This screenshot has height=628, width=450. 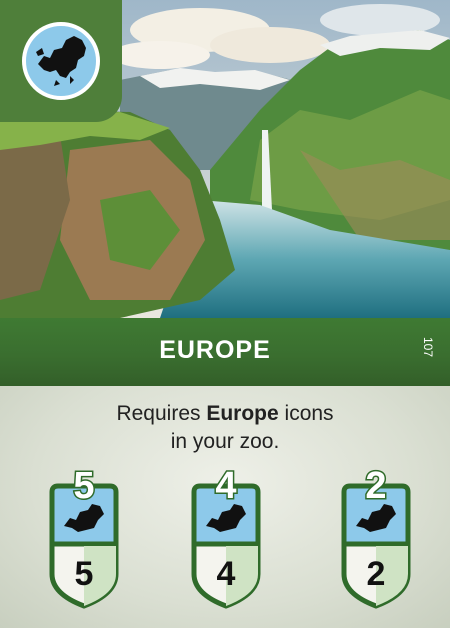 What do you see at coordinates (215, 350) in the screenshot?
I see `card-title: EUROPE` at bounding box center [215, 350].